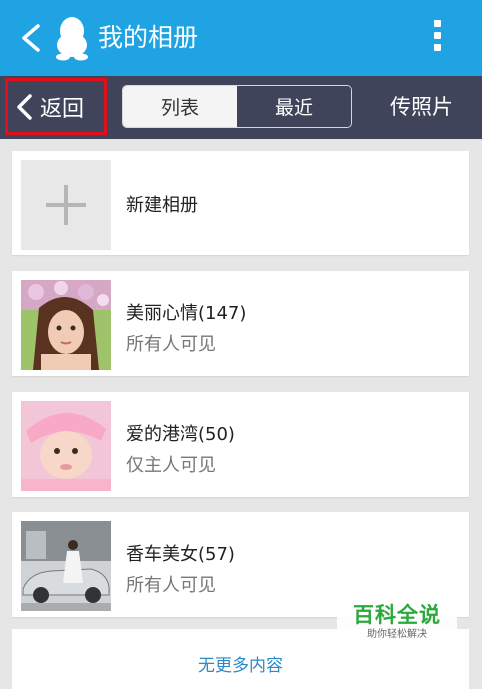  What do you see at coordinates (62, 109) in the screenshot?
I see `back-button-label: 返回` at bounding box center [62, 109].